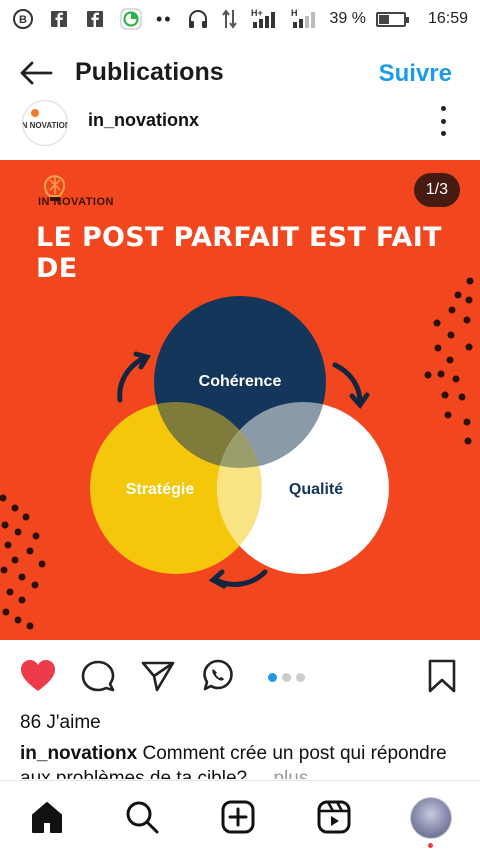 The height and width of the screenshot is (854, 480). I want to click on bookmark-icon, so click(442, 676).